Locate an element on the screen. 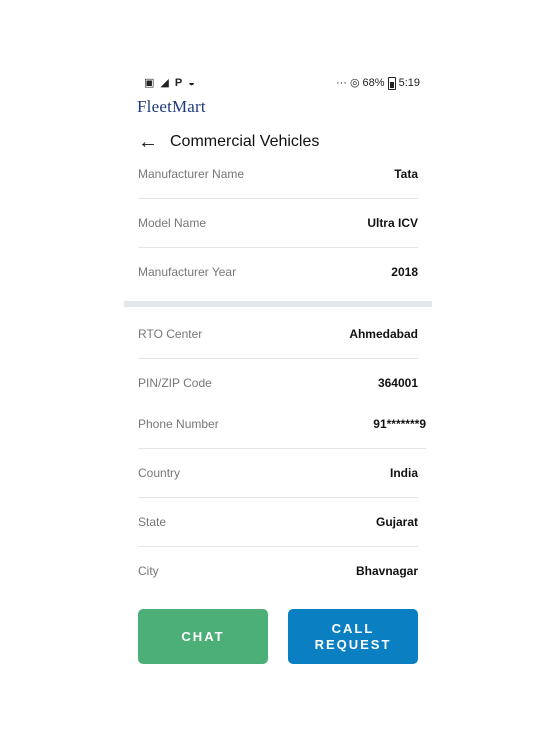 The image size is (555, 743). detail-row-manufacturer-name: Manufacturer Name Tata is located at coordinates (278, 174).